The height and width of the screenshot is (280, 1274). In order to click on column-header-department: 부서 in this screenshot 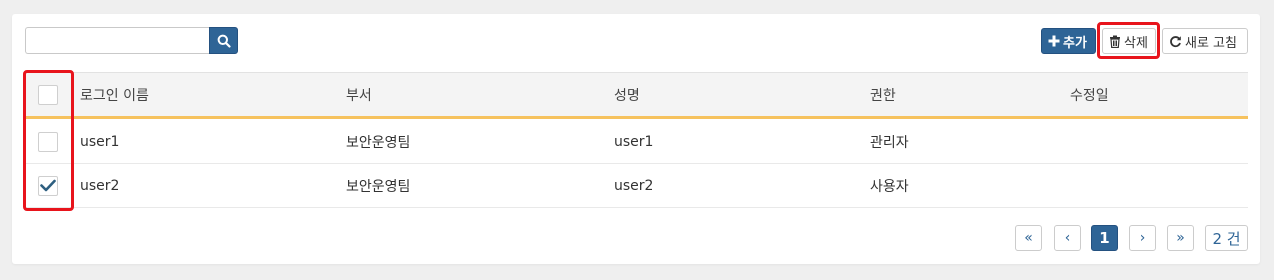, I will do `click(359, 94)`.